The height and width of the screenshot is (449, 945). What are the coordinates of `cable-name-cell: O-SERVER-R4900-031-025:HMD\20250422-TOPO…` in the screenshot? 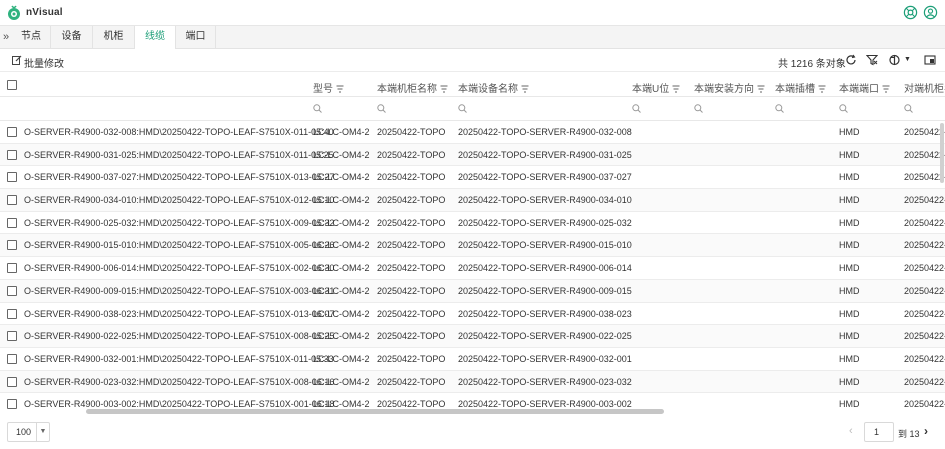 It's located at (179, 154).